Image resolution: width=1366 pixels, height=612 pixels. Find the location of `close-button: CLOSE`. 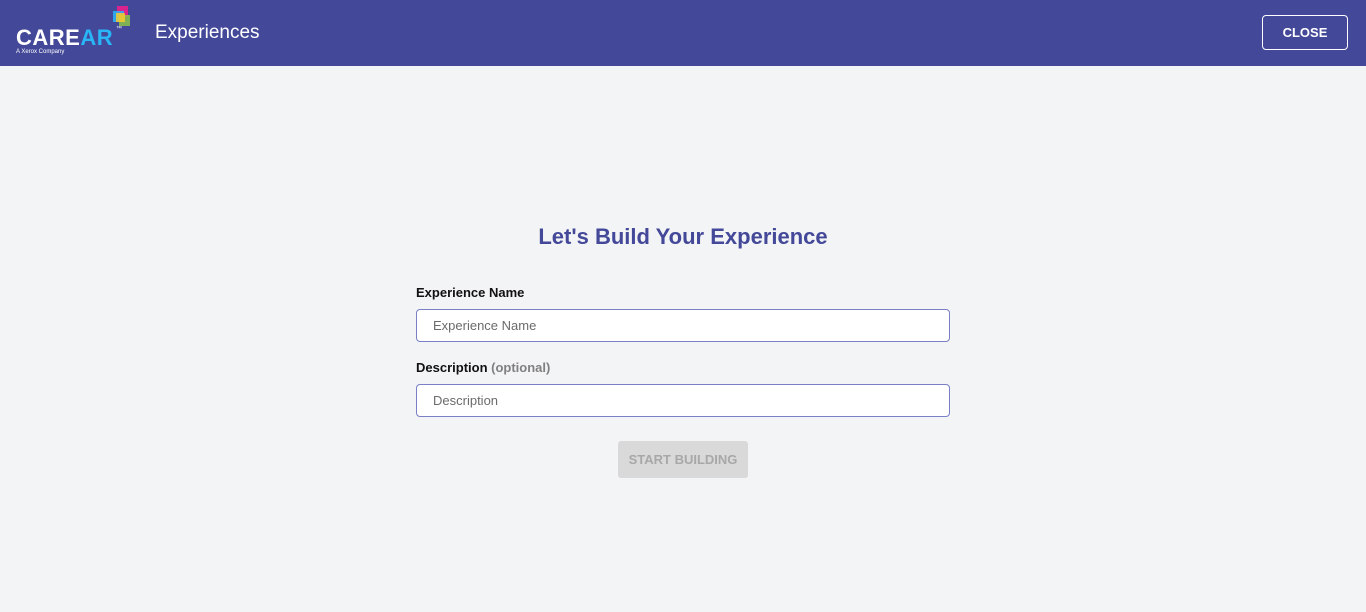

close-button: CLOSE is located at coordinates (1305, 32).